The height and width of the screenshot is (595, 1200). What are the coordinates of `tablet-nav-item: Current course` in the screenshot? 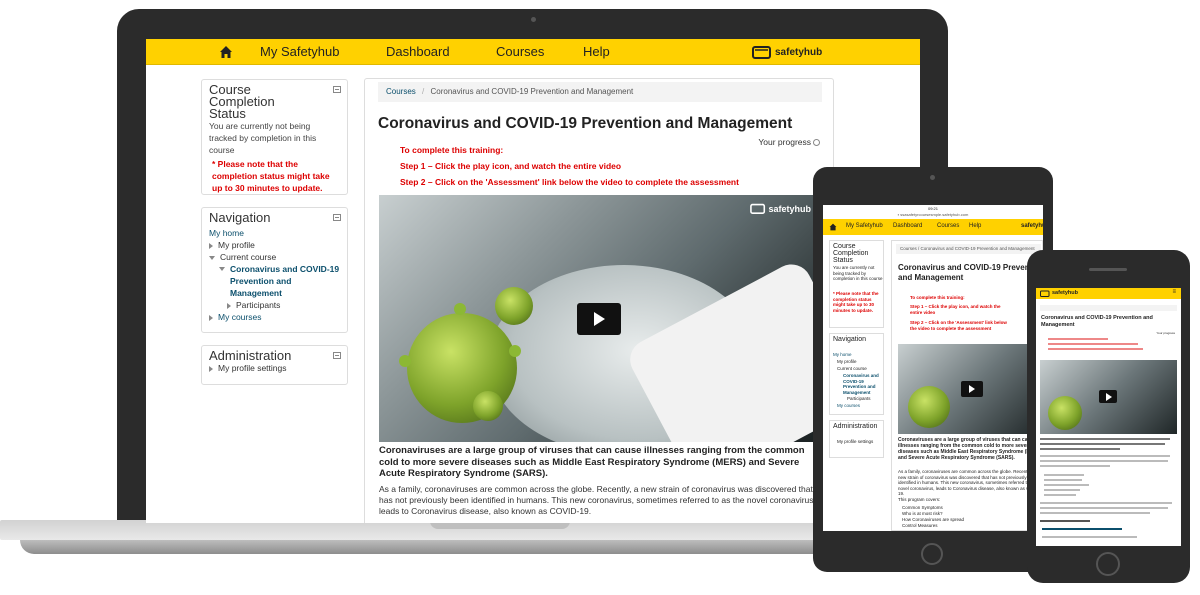 It's located at (852, 368).